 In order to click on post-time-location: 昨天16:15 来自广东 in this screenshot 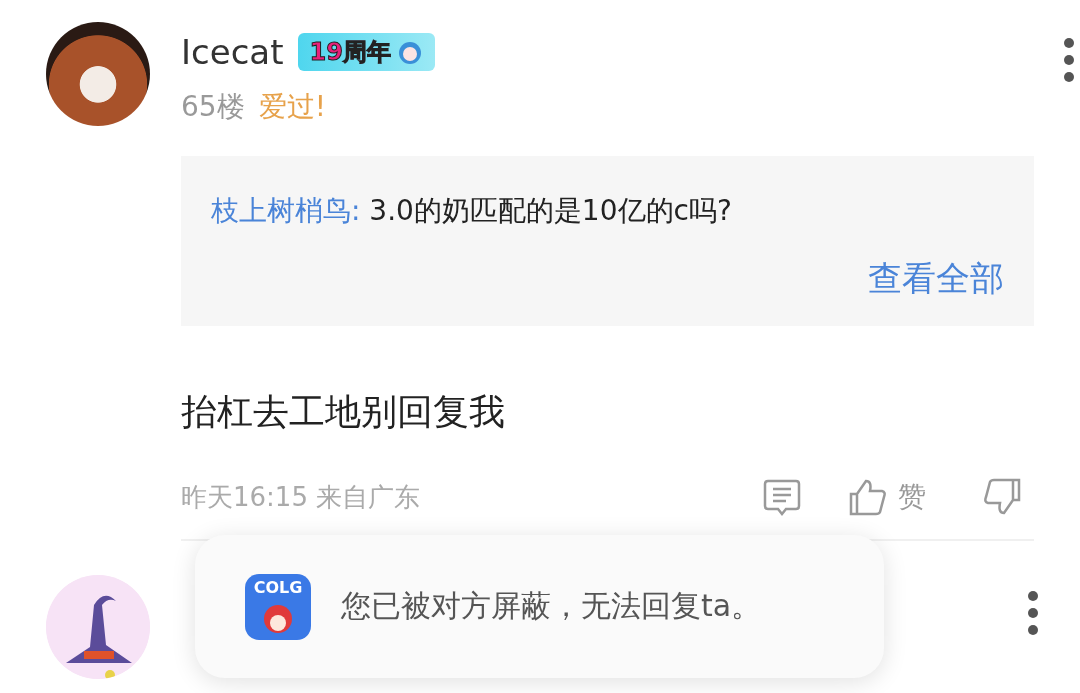, I will do `click(301, 497)`.